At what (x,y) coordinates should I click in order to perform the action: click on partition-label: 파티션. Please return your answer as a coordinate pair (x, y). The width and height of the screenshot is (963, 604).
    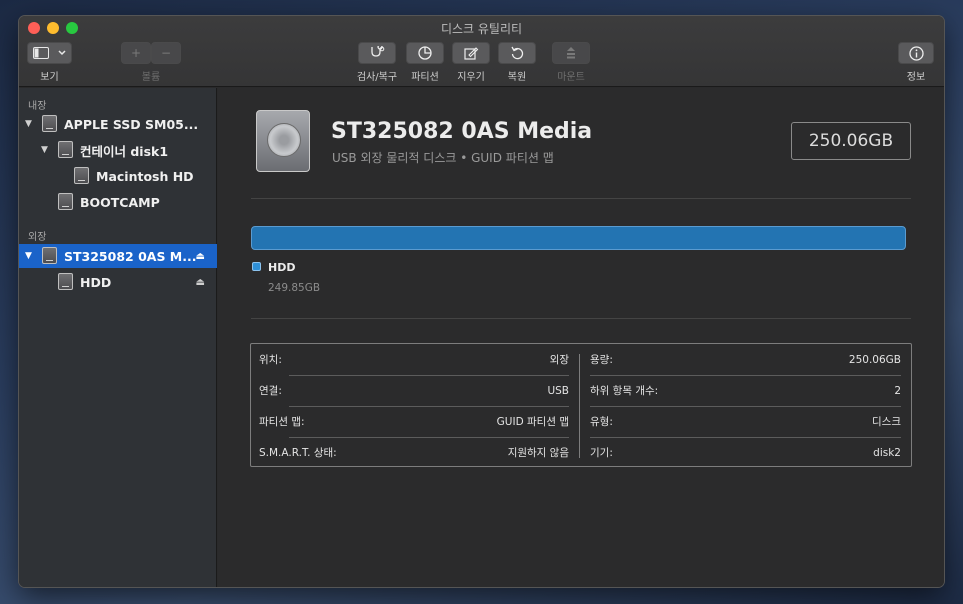
    Looking at the image, I should click on (425, 77).